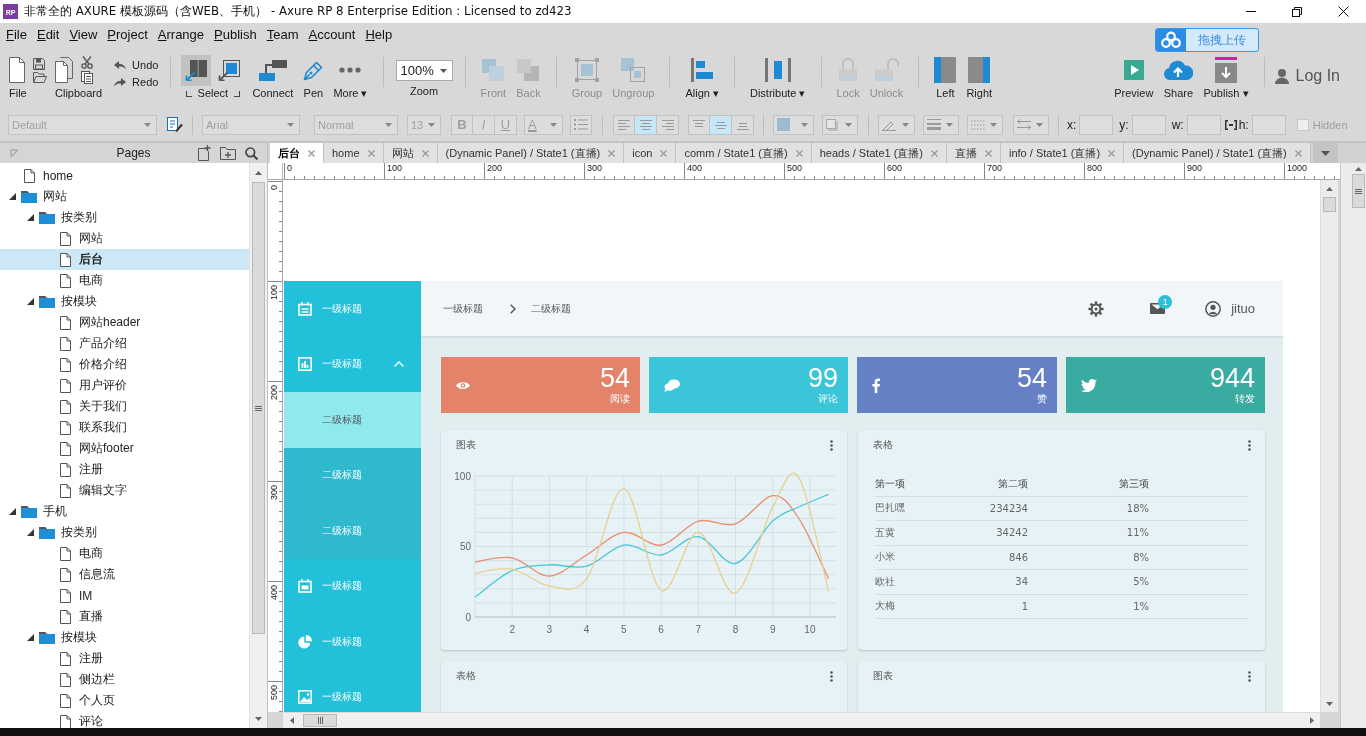 The image size is (1366, 736). What do you see at coordinates (181, 34) in the screenshot?
I see `menu-item: Arrange` at bounding box center [181, 34].